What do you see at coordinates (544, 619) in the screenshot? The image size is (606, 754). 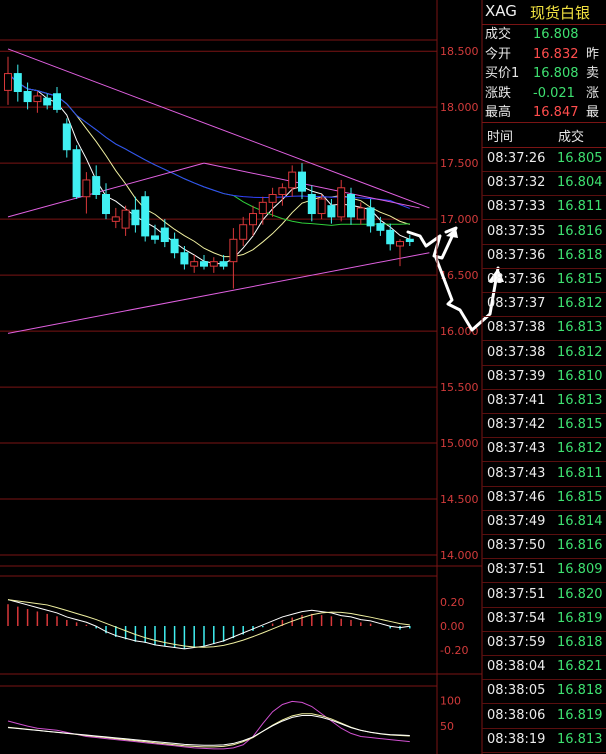 I see `tick-row: 08:37:54 16.819` at bounding box center [544, 619].